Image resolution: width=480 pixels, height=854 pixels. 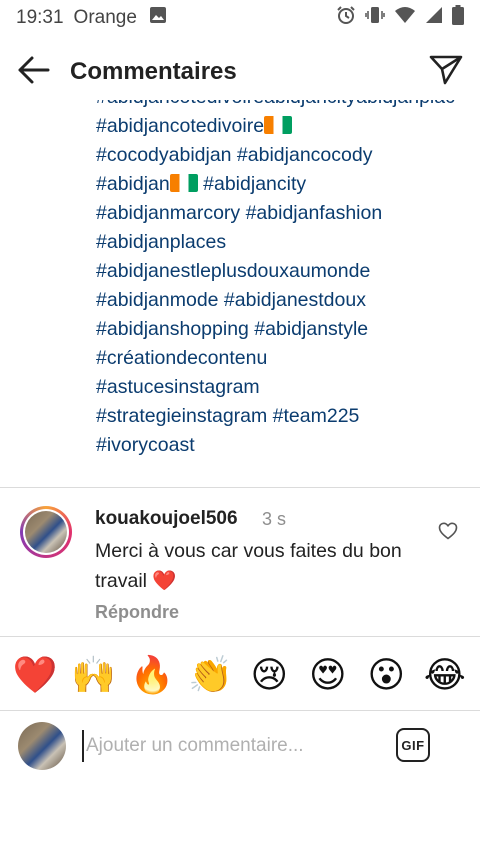 What do you see at coordinates (413, 745) in the screenshot?
I see `gif-button: GIF` at bounding box center [413, 745].